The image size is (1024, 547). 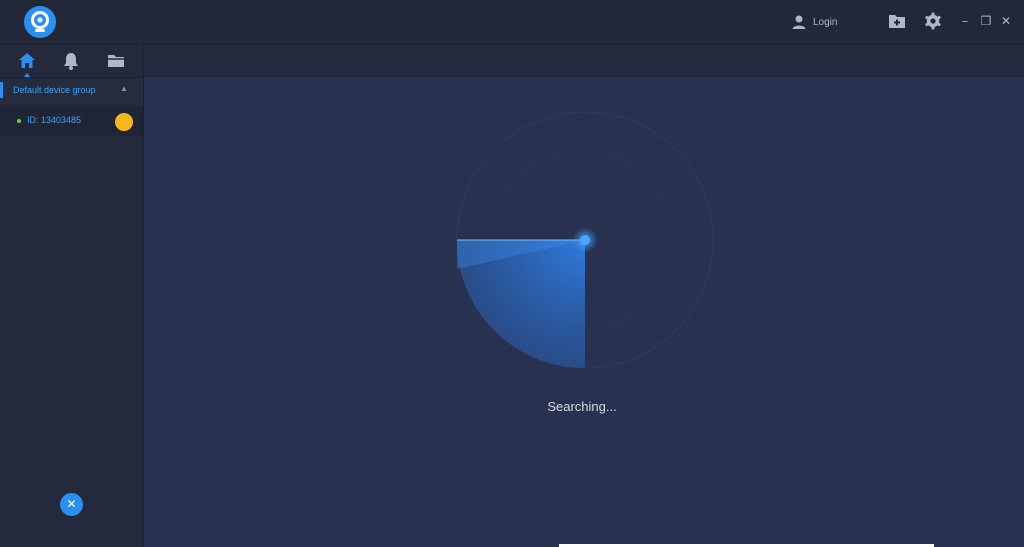 What do you see at coordinates (933, 21) in the screenshot?
I see `gear-icon` at bounding box center [933, 21].